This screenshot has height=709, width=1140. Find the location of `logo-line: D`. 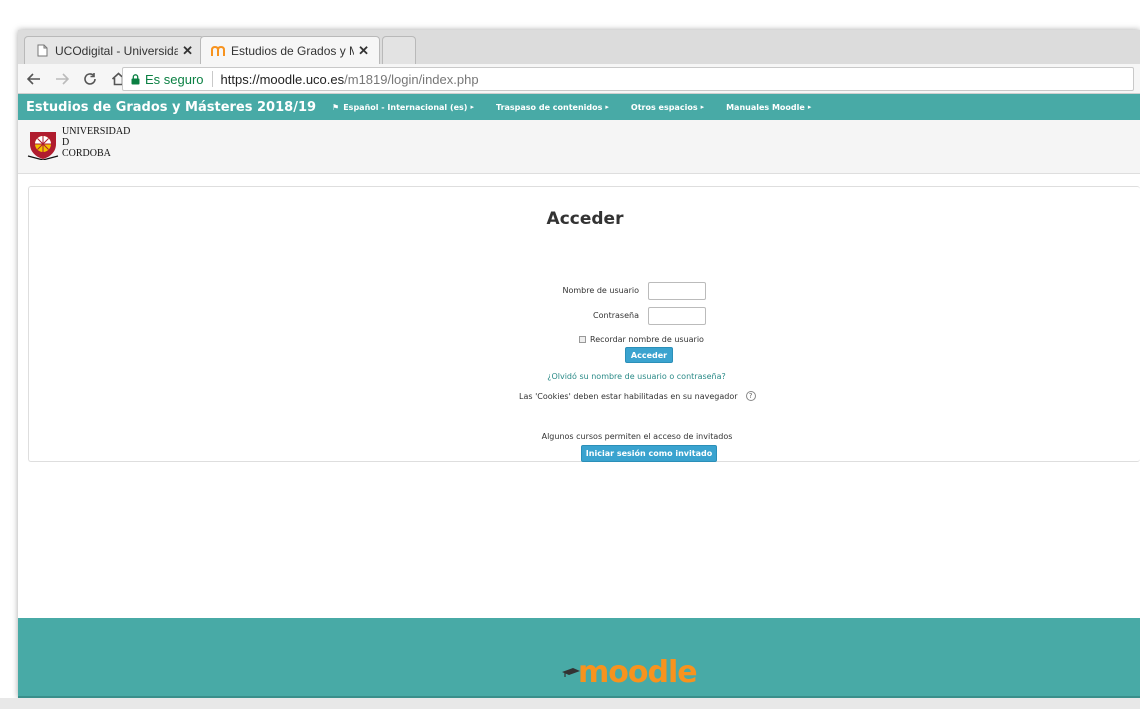

logo-line: D is located at coordinates (66, 142).